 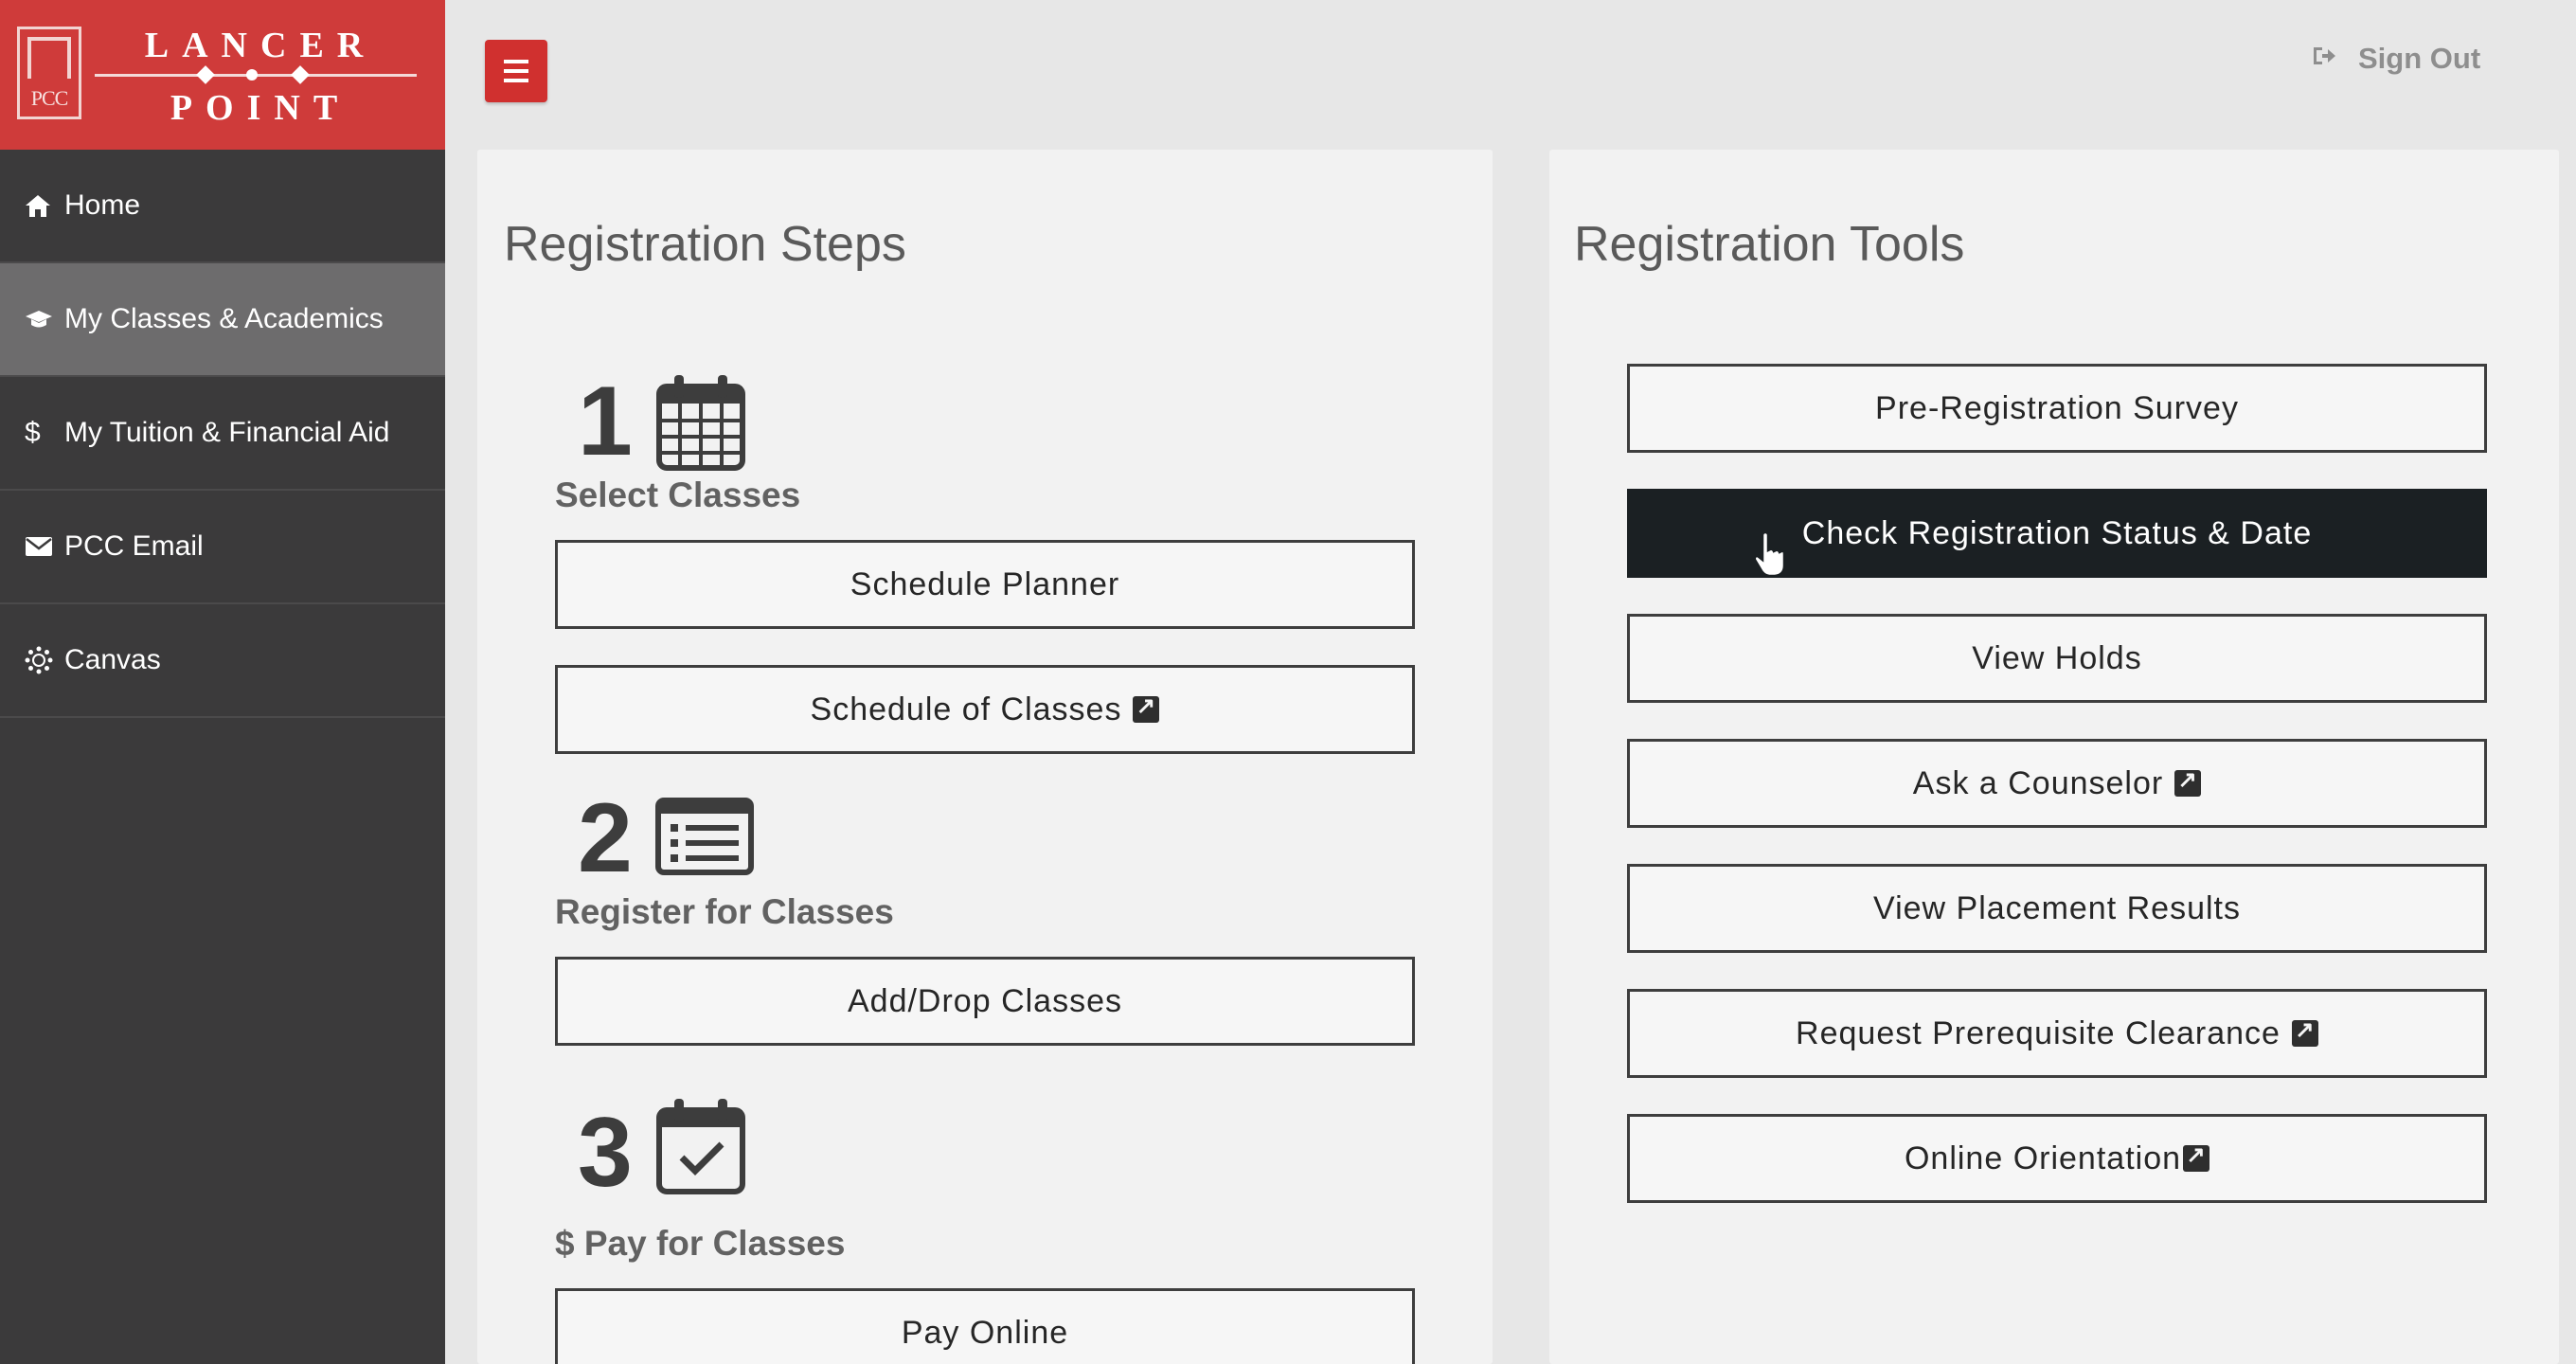 What do you see at coordinates (222, 206) in the screenshot?
I see `sidebar-item-home: Home` at bounding box center [222, 206].